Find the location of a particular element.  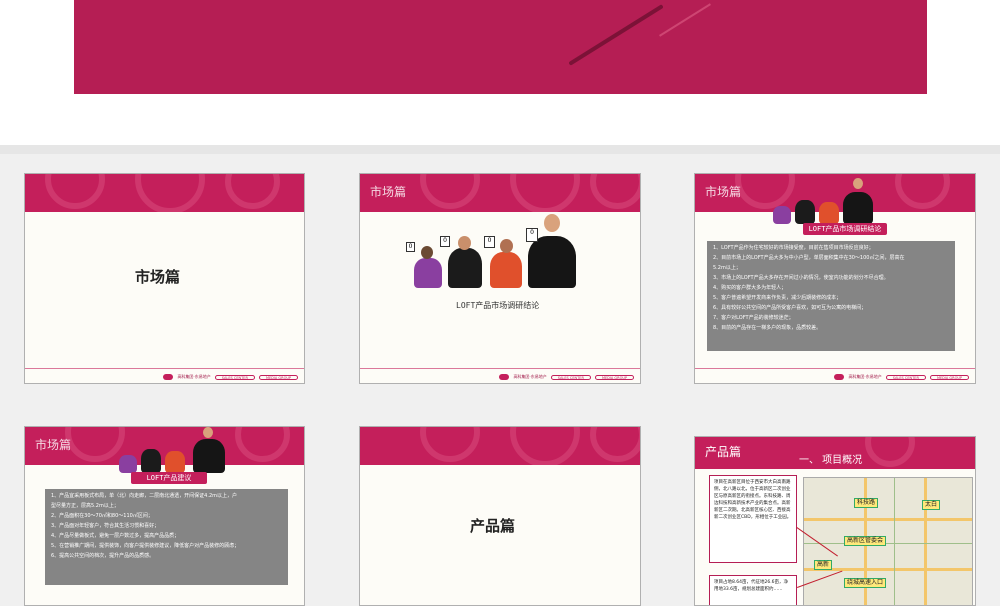

slide-thumbnail-1: 市场篇 高科集团·东易地产 SALES CENTER MEDIA GROUP is located at coordinates (164, 278).